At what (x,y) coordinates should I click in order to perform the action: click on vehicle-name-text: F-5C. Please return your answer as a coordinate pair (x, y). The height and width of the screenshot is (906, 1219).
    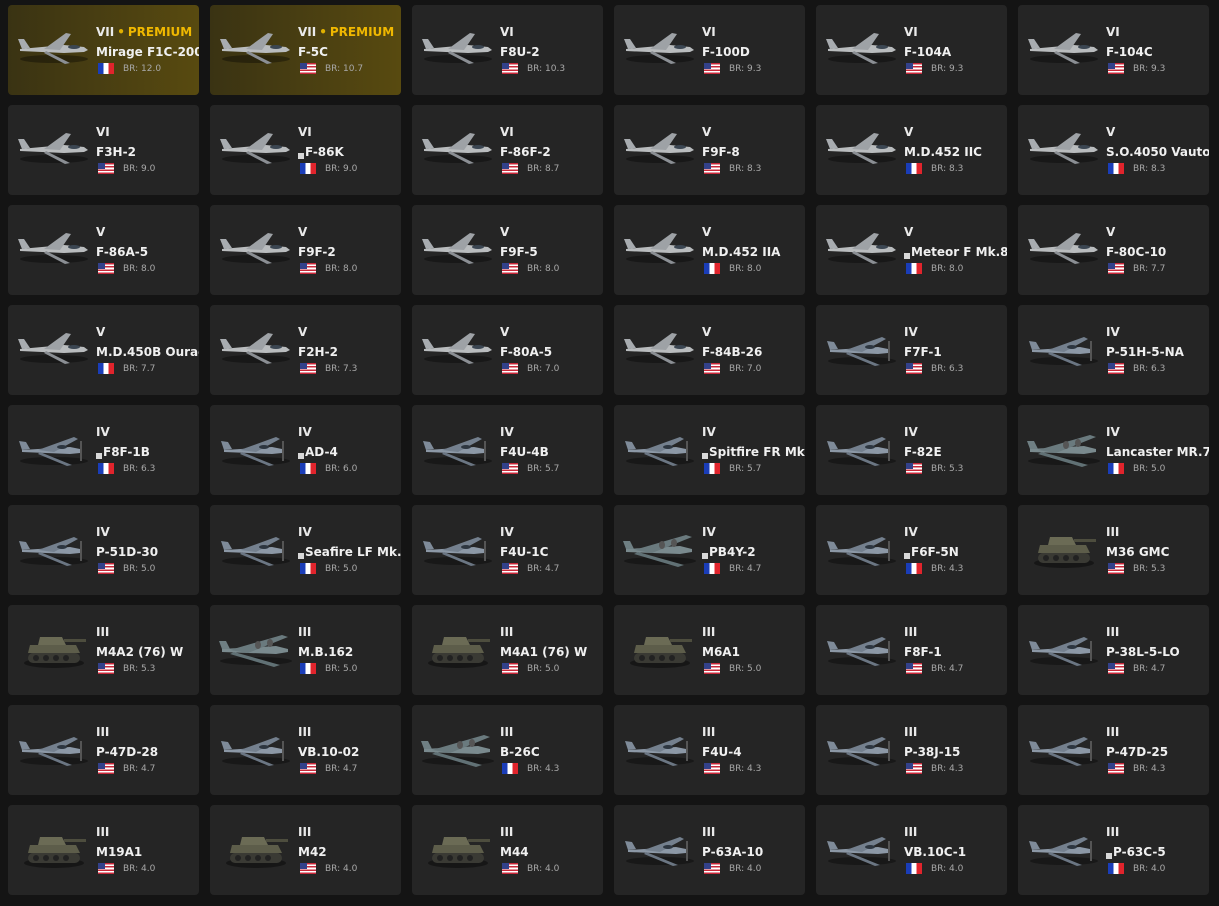
    Looking at the image, I should click on (313, 52).